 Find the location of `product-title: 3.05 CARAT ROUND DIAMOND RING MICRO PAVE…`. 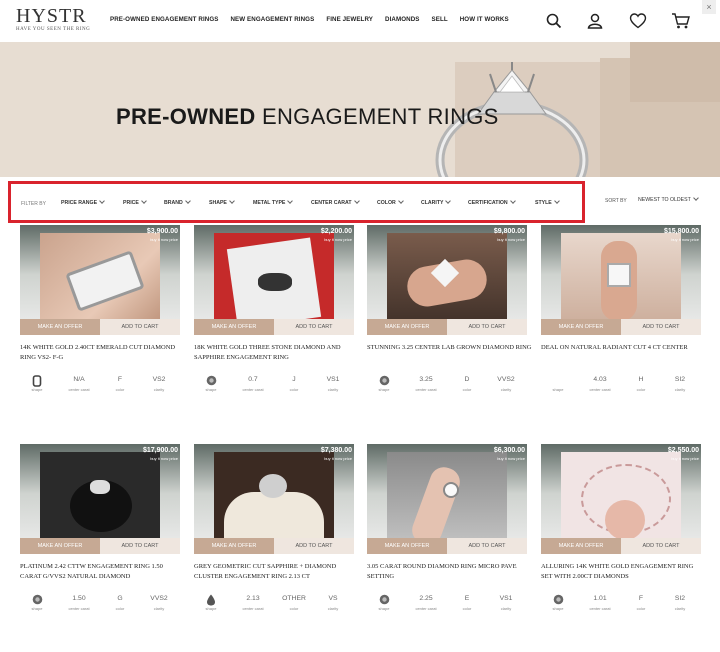

product-title: 3.05 CARAT ROUND DIAMOND RING MICRO PAVE… is located at coordinates (449, 571).